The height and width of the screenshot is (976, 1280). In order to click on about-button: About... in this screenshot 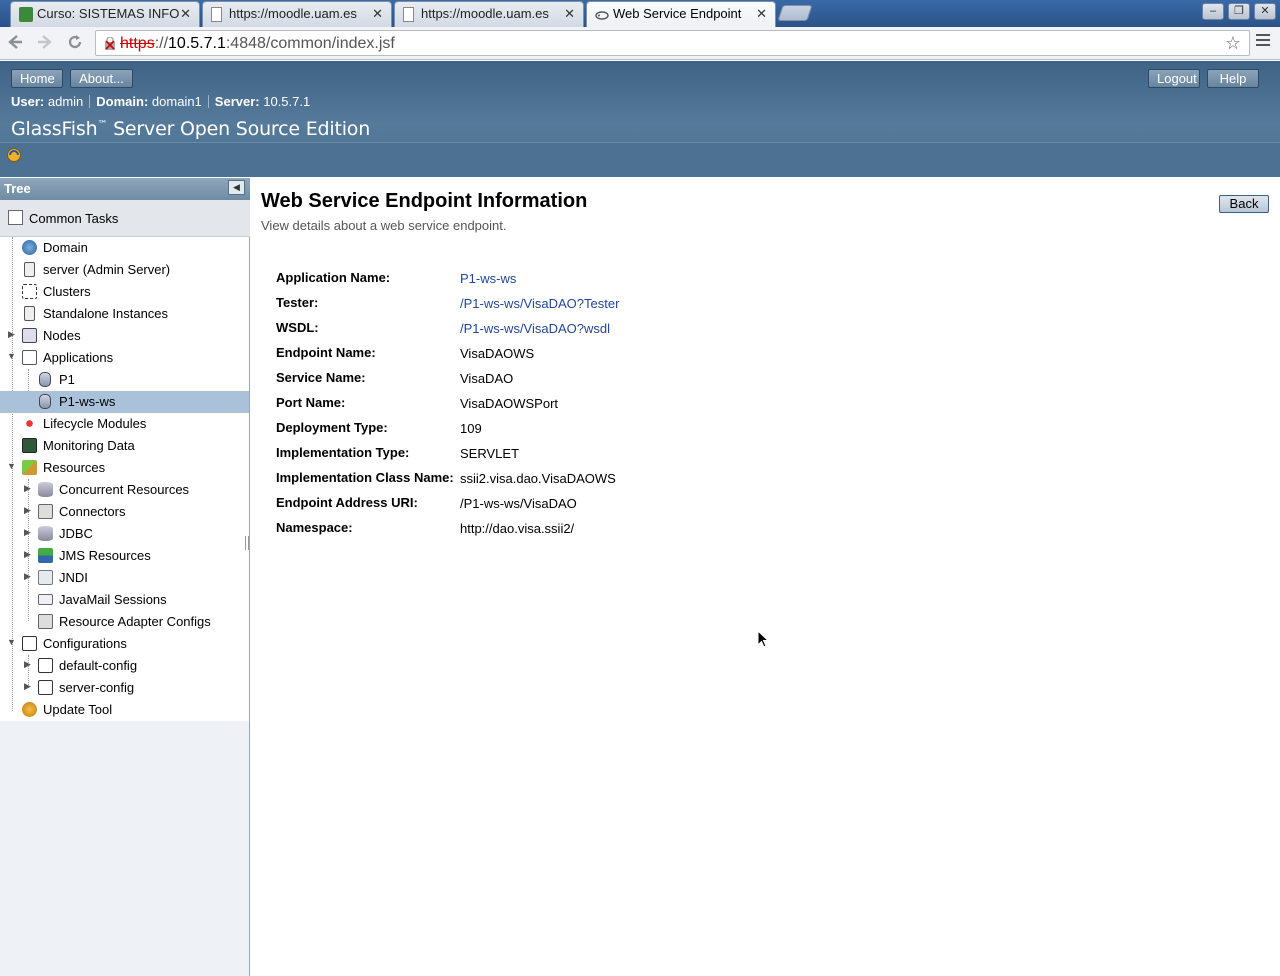, I will do `click(101, 78)`.